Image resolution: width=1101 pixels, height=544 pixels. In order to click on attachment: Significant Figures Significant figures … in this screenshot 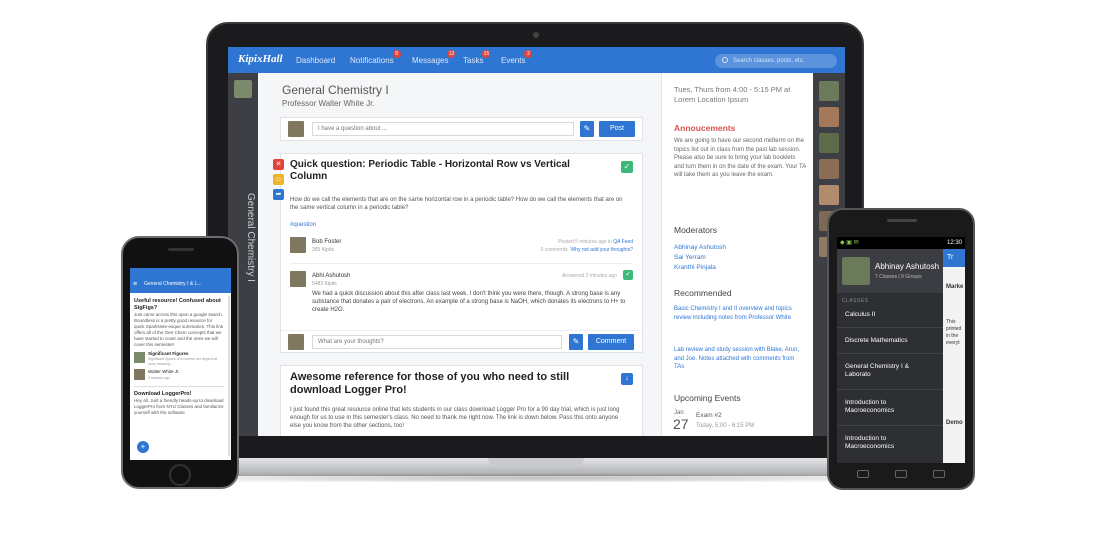, I will do `click(179, 358)`.